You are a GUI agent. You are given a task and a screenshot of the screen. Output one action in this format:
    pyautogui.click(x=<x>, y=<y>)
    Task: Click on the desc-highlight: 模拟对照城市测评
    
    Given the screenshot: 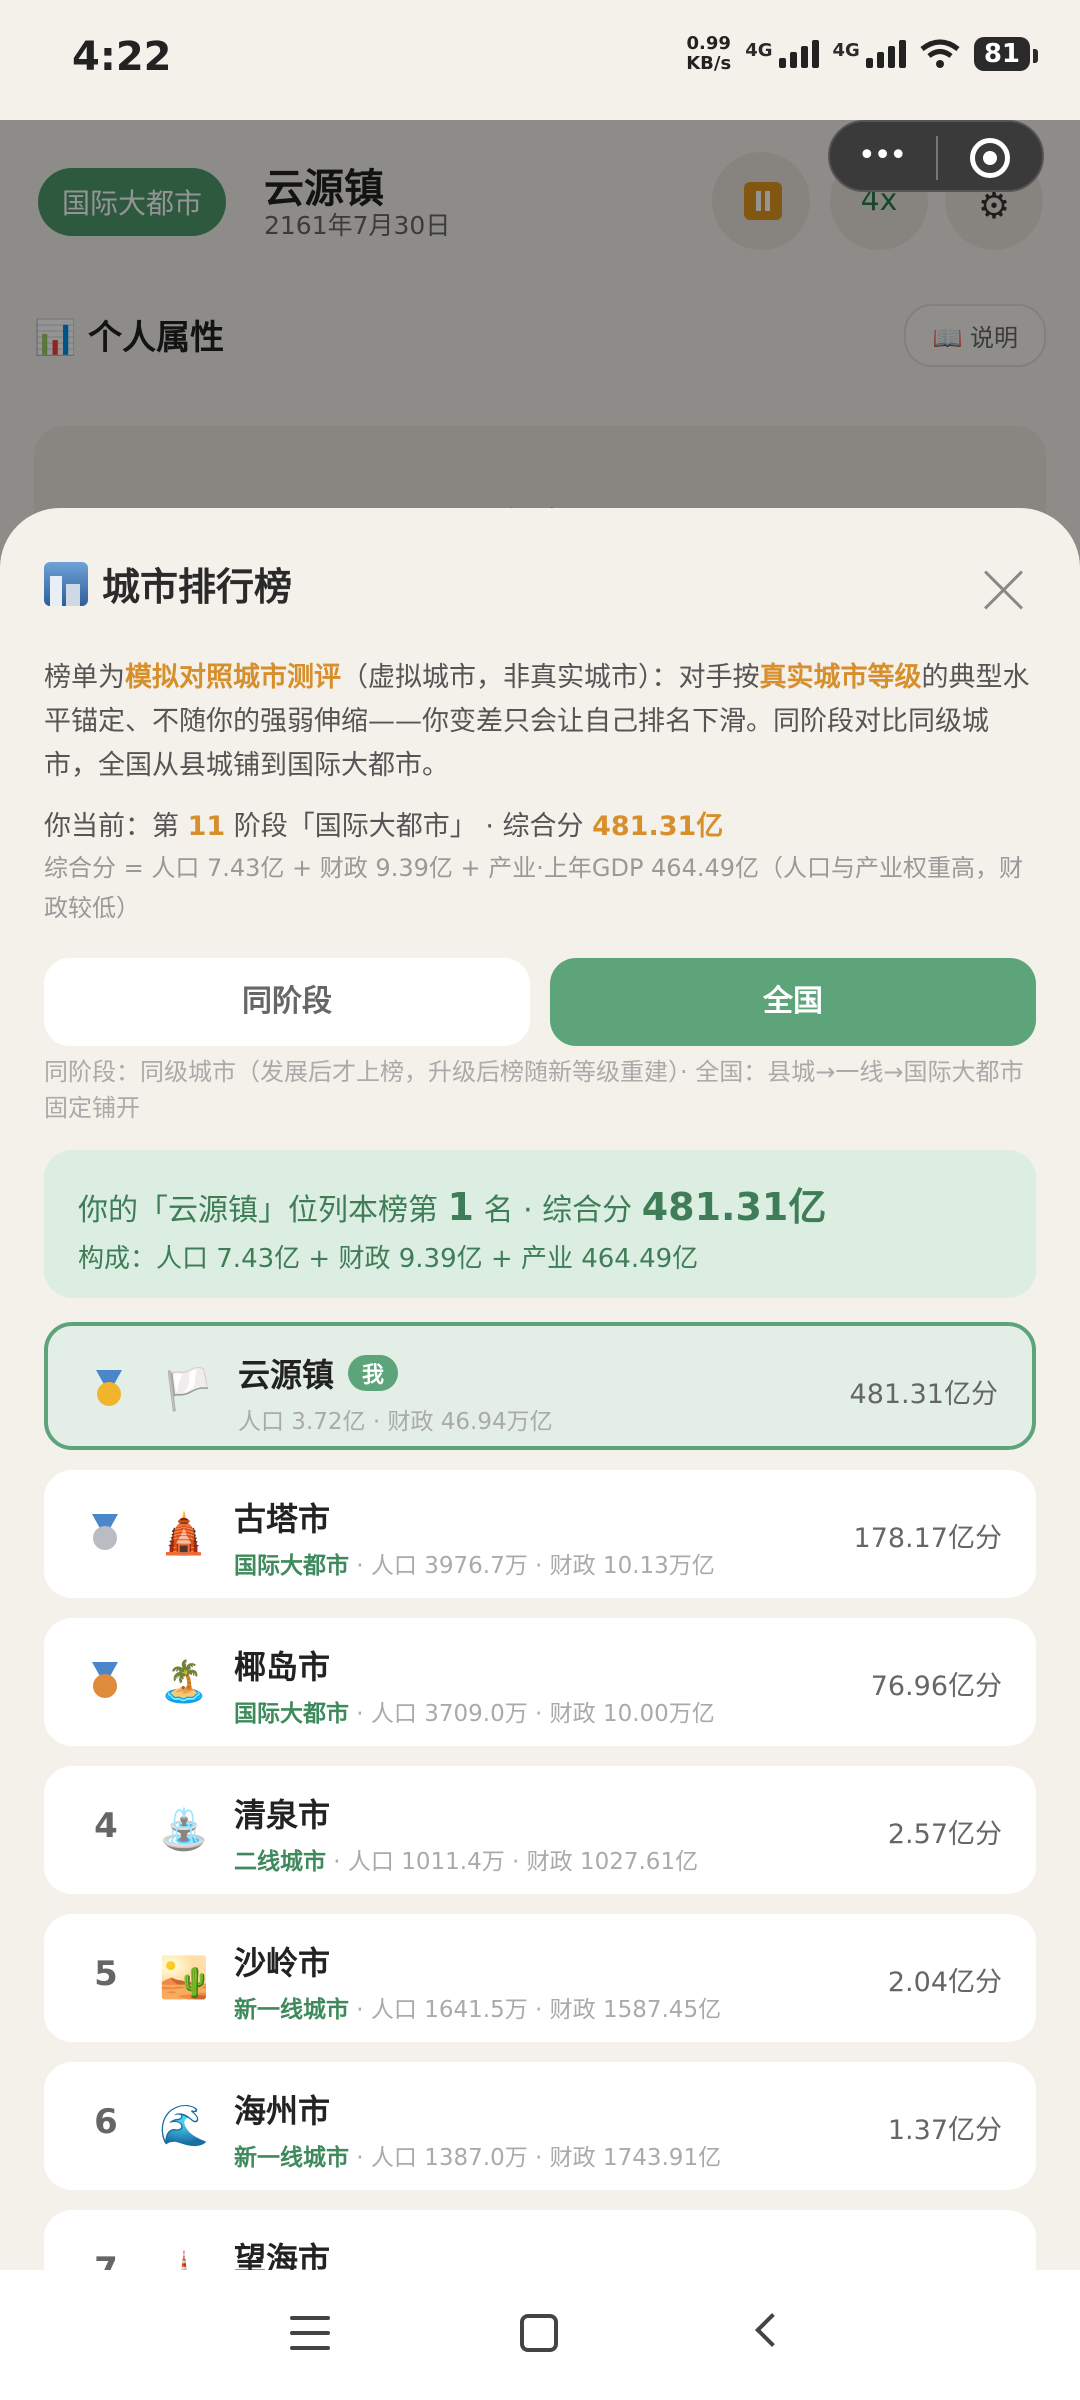 What is the action you would take?
    pyautogui.click(x=233, y=677)
    